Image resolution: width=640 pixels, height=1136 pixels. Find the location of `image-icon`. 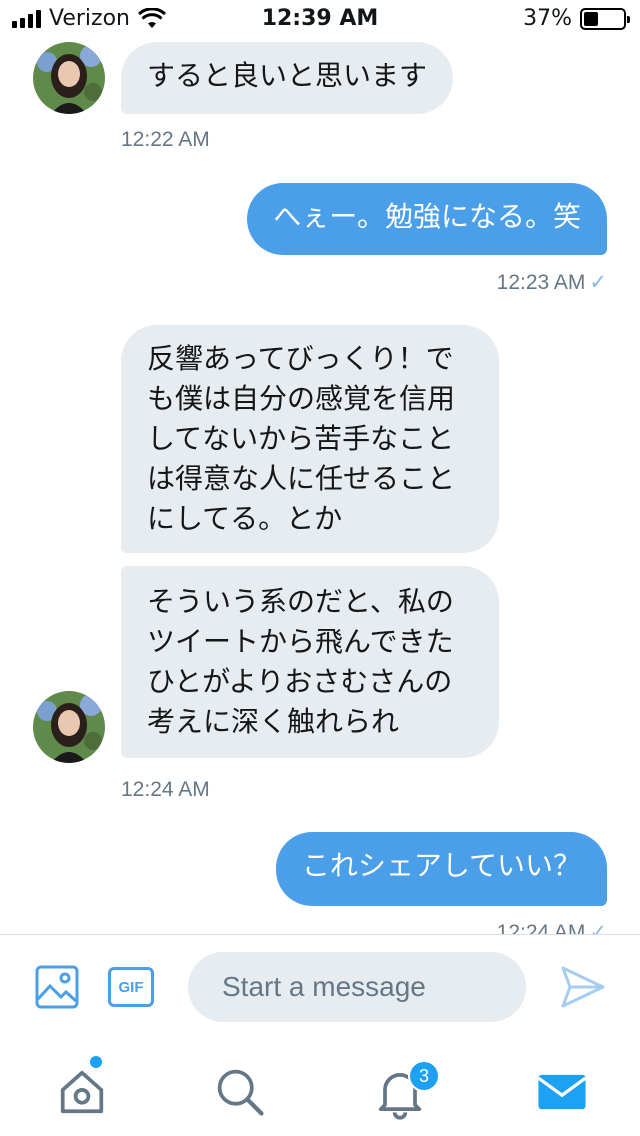

image-icon is located at coordinates (57, 987).